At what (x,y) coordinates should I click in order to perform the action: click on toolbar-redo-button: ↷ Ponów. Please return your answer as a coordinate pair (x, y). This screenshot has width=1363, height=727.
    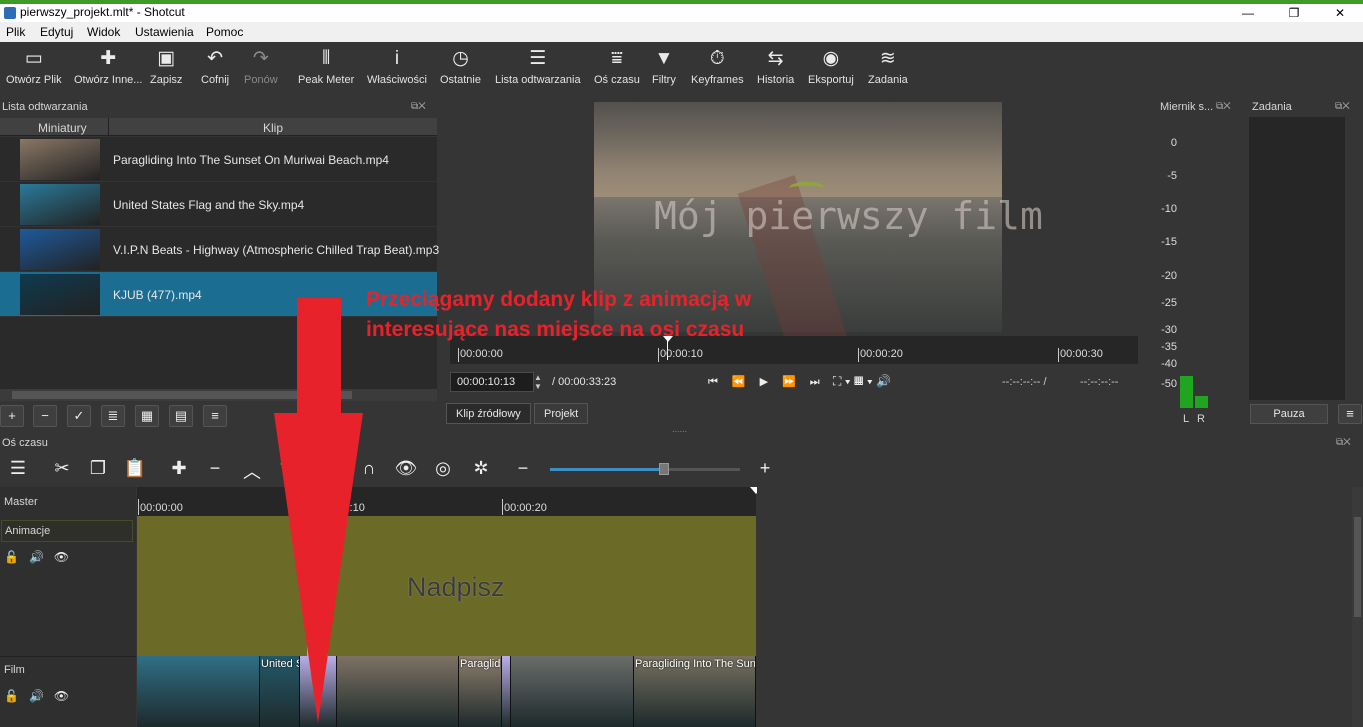
    Looking at the image, I should click on (261, 67).